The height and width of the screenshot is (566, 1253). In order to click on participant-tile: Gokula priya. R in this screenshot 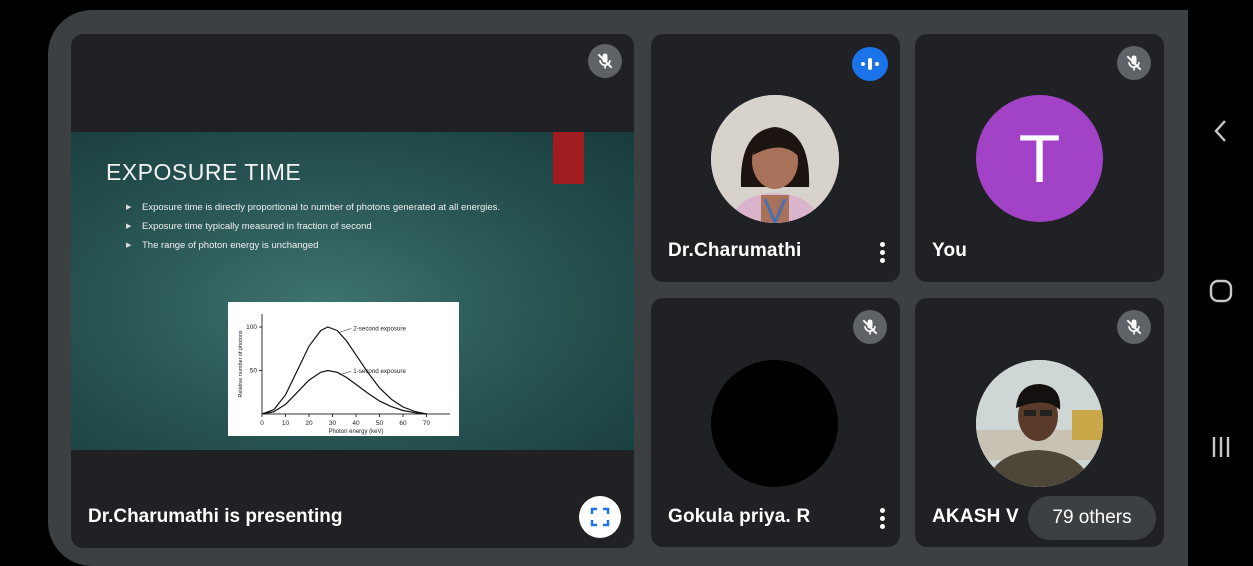, I will do `click(775, 422)`.